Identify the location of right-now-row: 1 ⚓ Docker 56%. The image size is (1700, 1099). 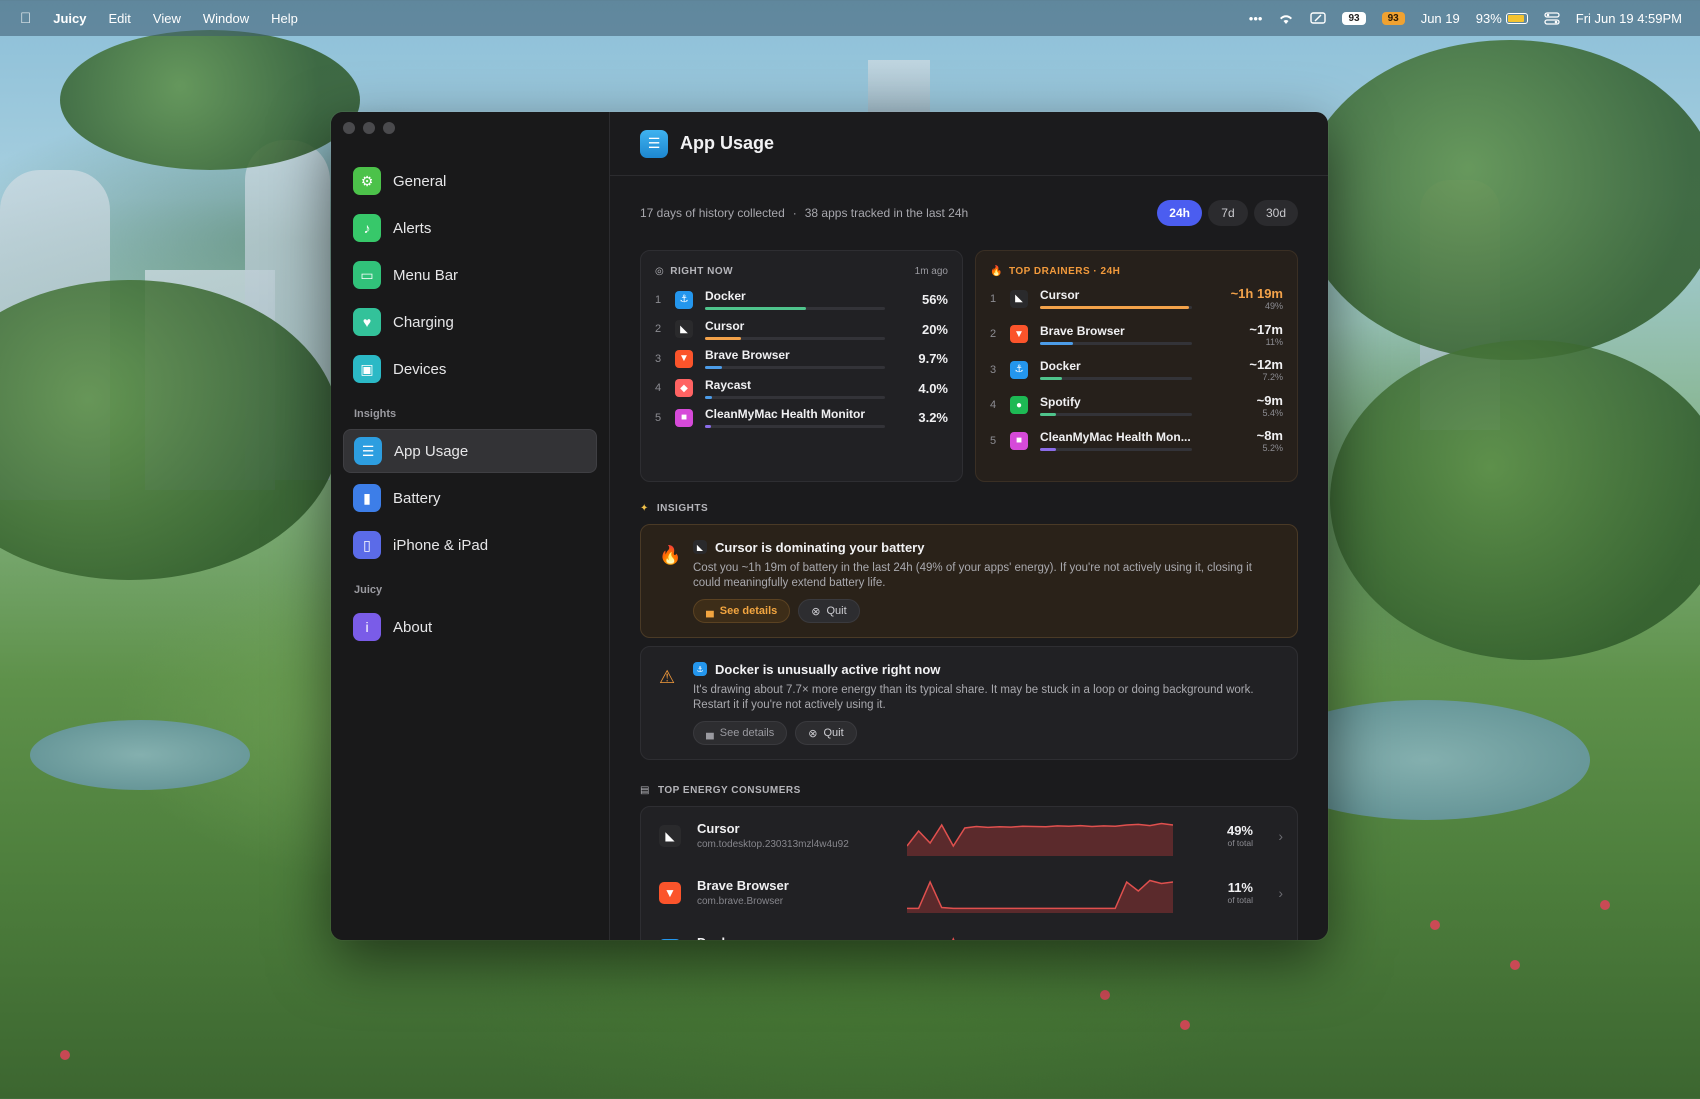
(801, 300).